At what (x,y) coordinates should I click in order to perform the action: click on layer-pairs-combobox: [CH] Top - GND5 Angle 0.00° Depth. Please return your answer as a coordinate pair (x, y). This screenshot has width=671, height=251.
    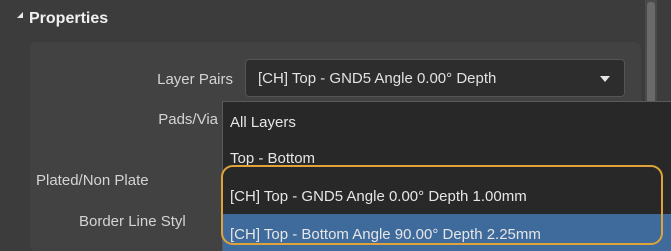
    Looking at the image, I should click on (435, 78).